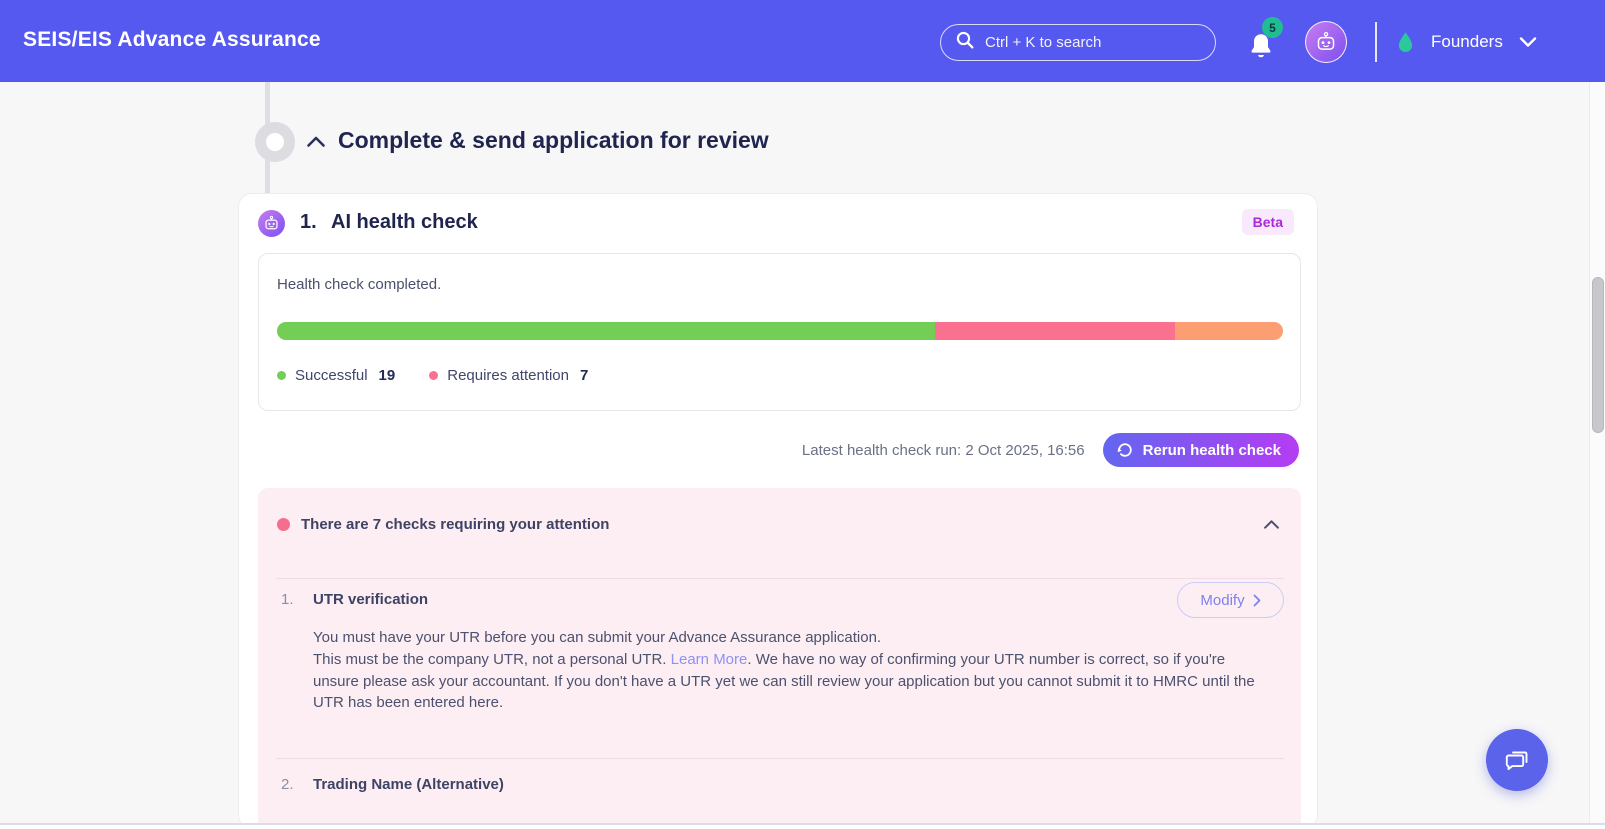  What do you see at coordinates (387, 375) in the screenshot?
I see `successful-count: 19` at bounding box center [387, 375].